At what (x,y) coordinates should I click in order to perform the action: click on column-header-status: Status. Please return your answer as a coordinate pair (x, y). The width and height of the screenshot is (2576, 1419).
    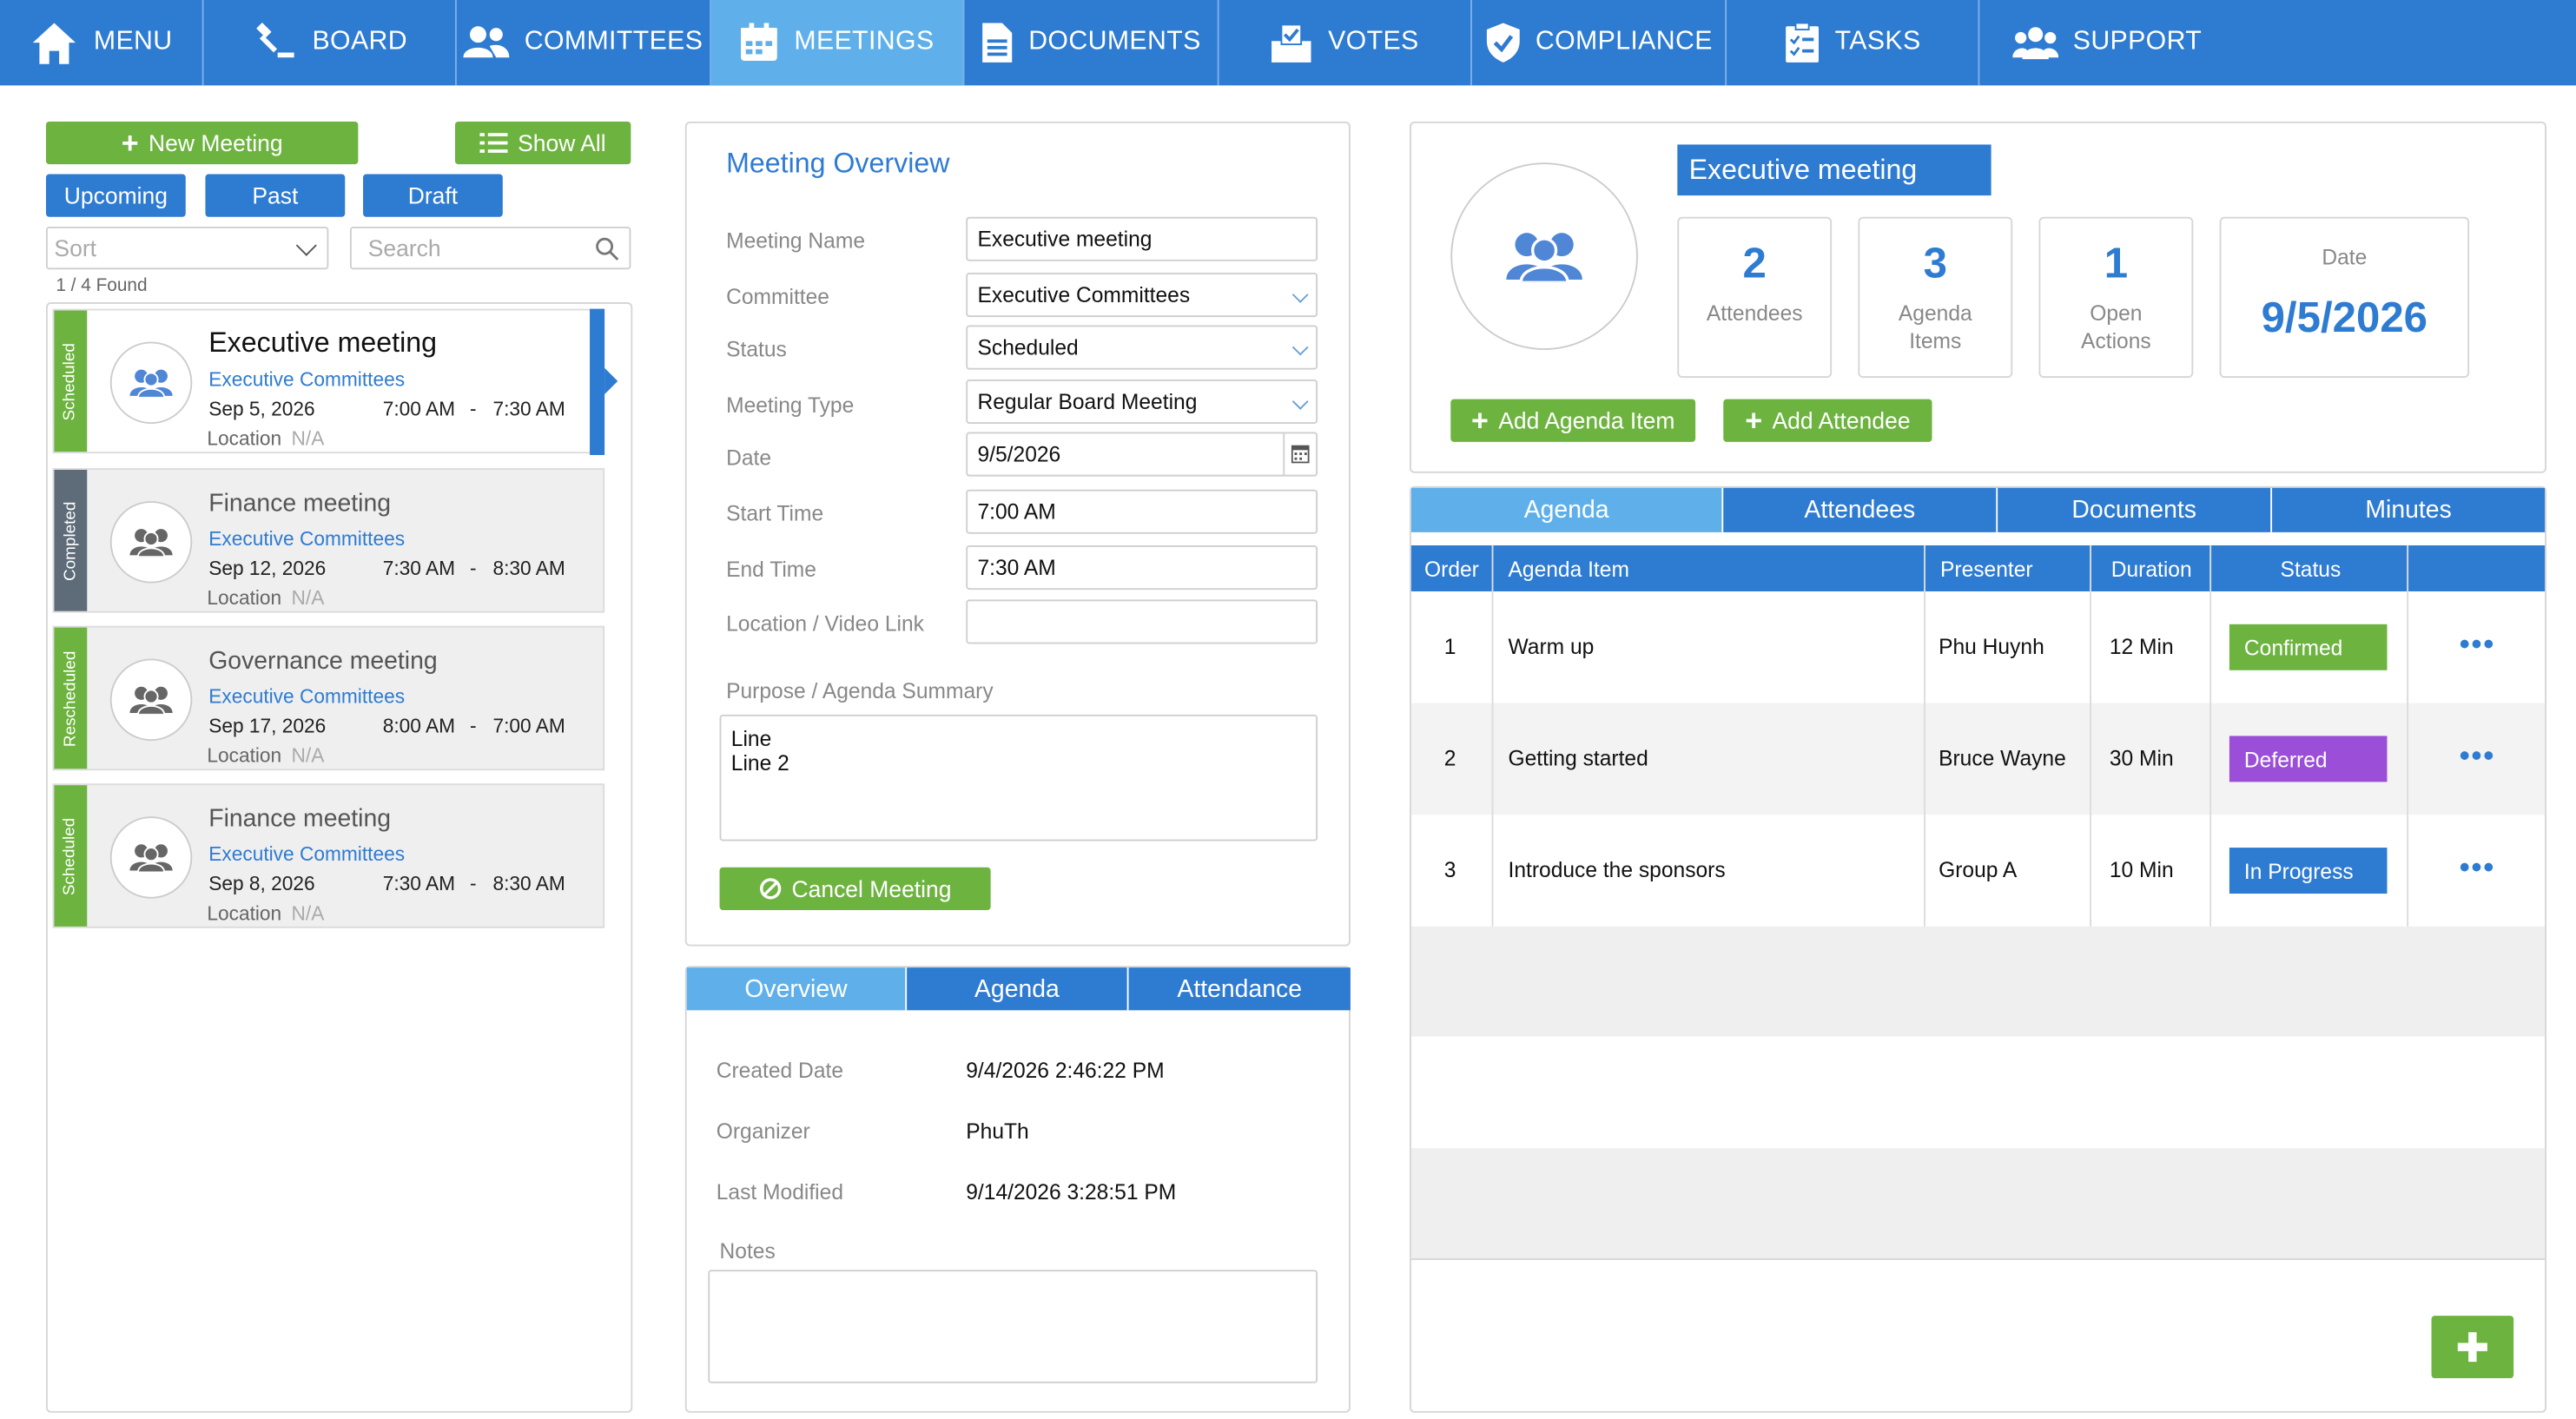
    Looking at the image, I should click on (2311, 569).